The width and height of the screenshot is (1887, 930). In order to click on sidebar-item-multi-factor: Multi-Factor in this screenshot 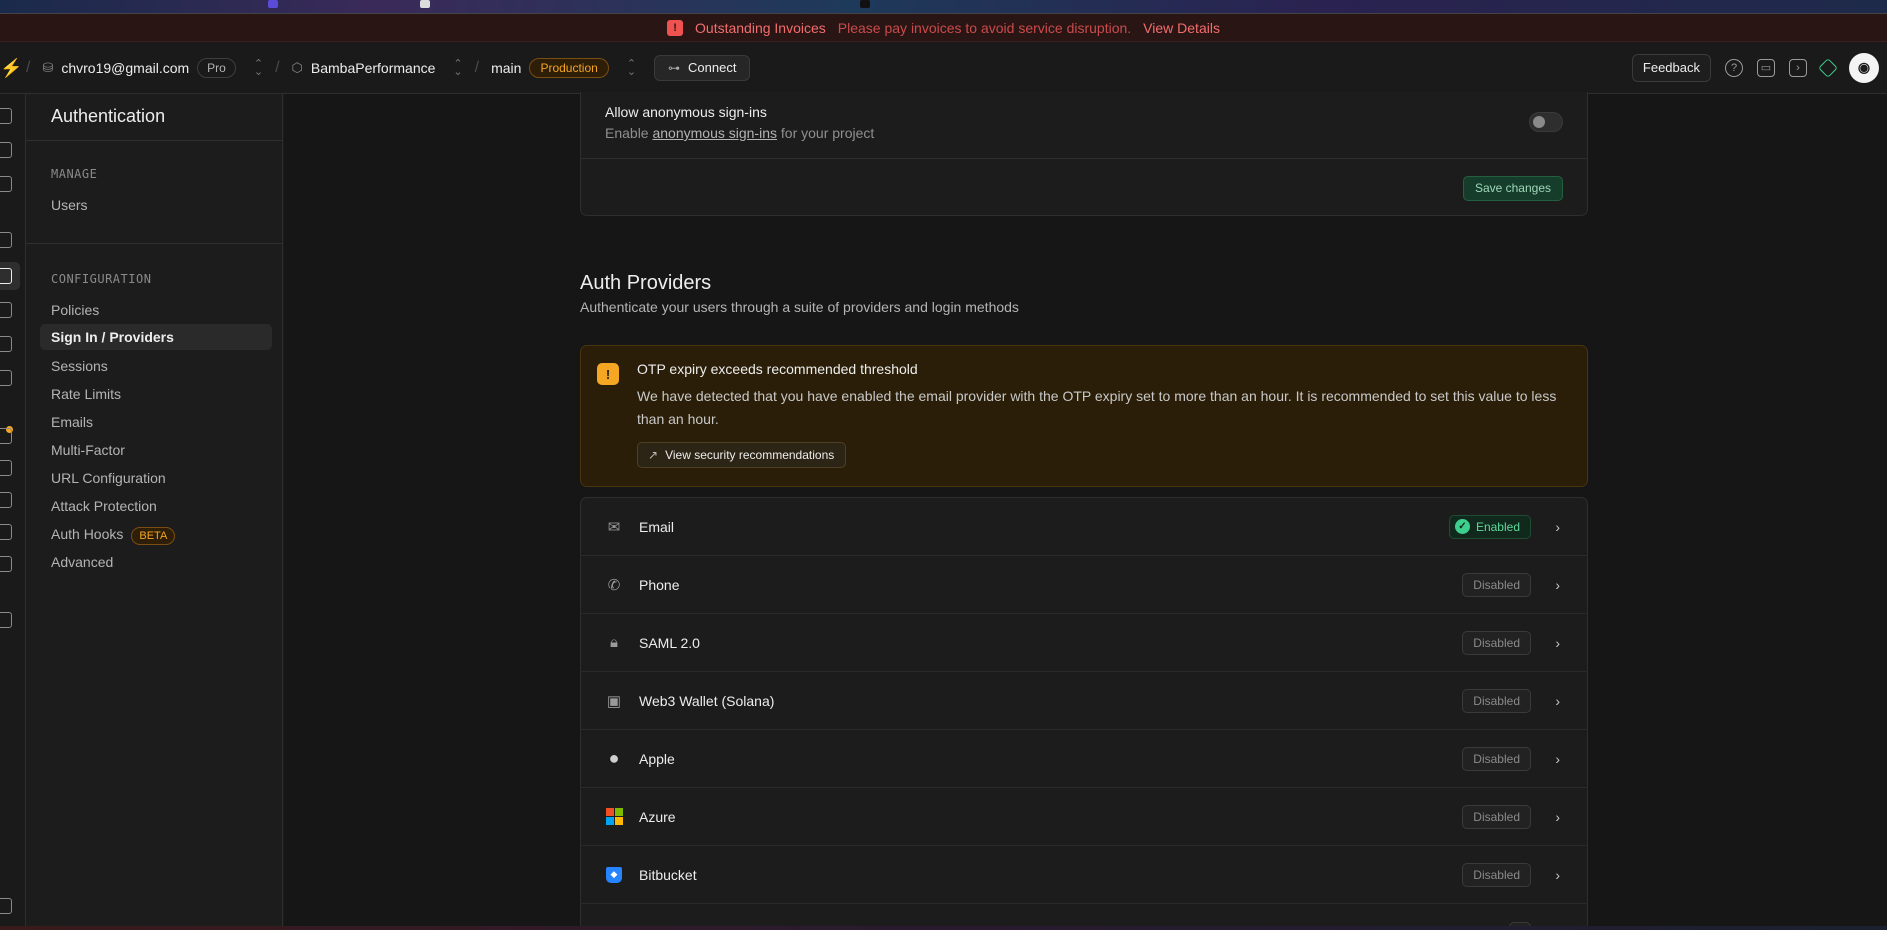, I will do `click(88, 450)`.